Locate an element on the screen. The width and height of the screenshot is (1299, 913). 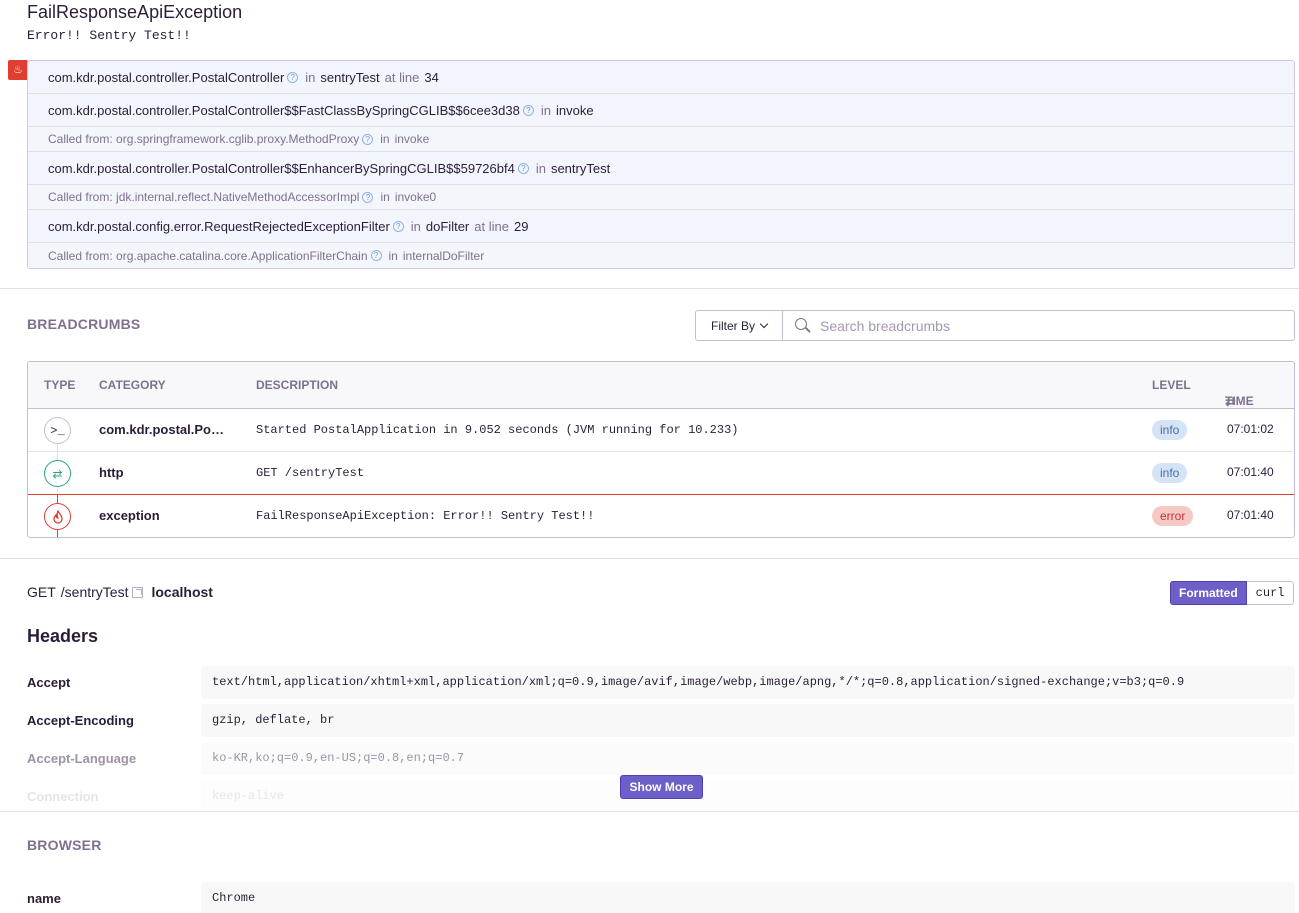
header-key: Accept is located at coordinates (49, 682).